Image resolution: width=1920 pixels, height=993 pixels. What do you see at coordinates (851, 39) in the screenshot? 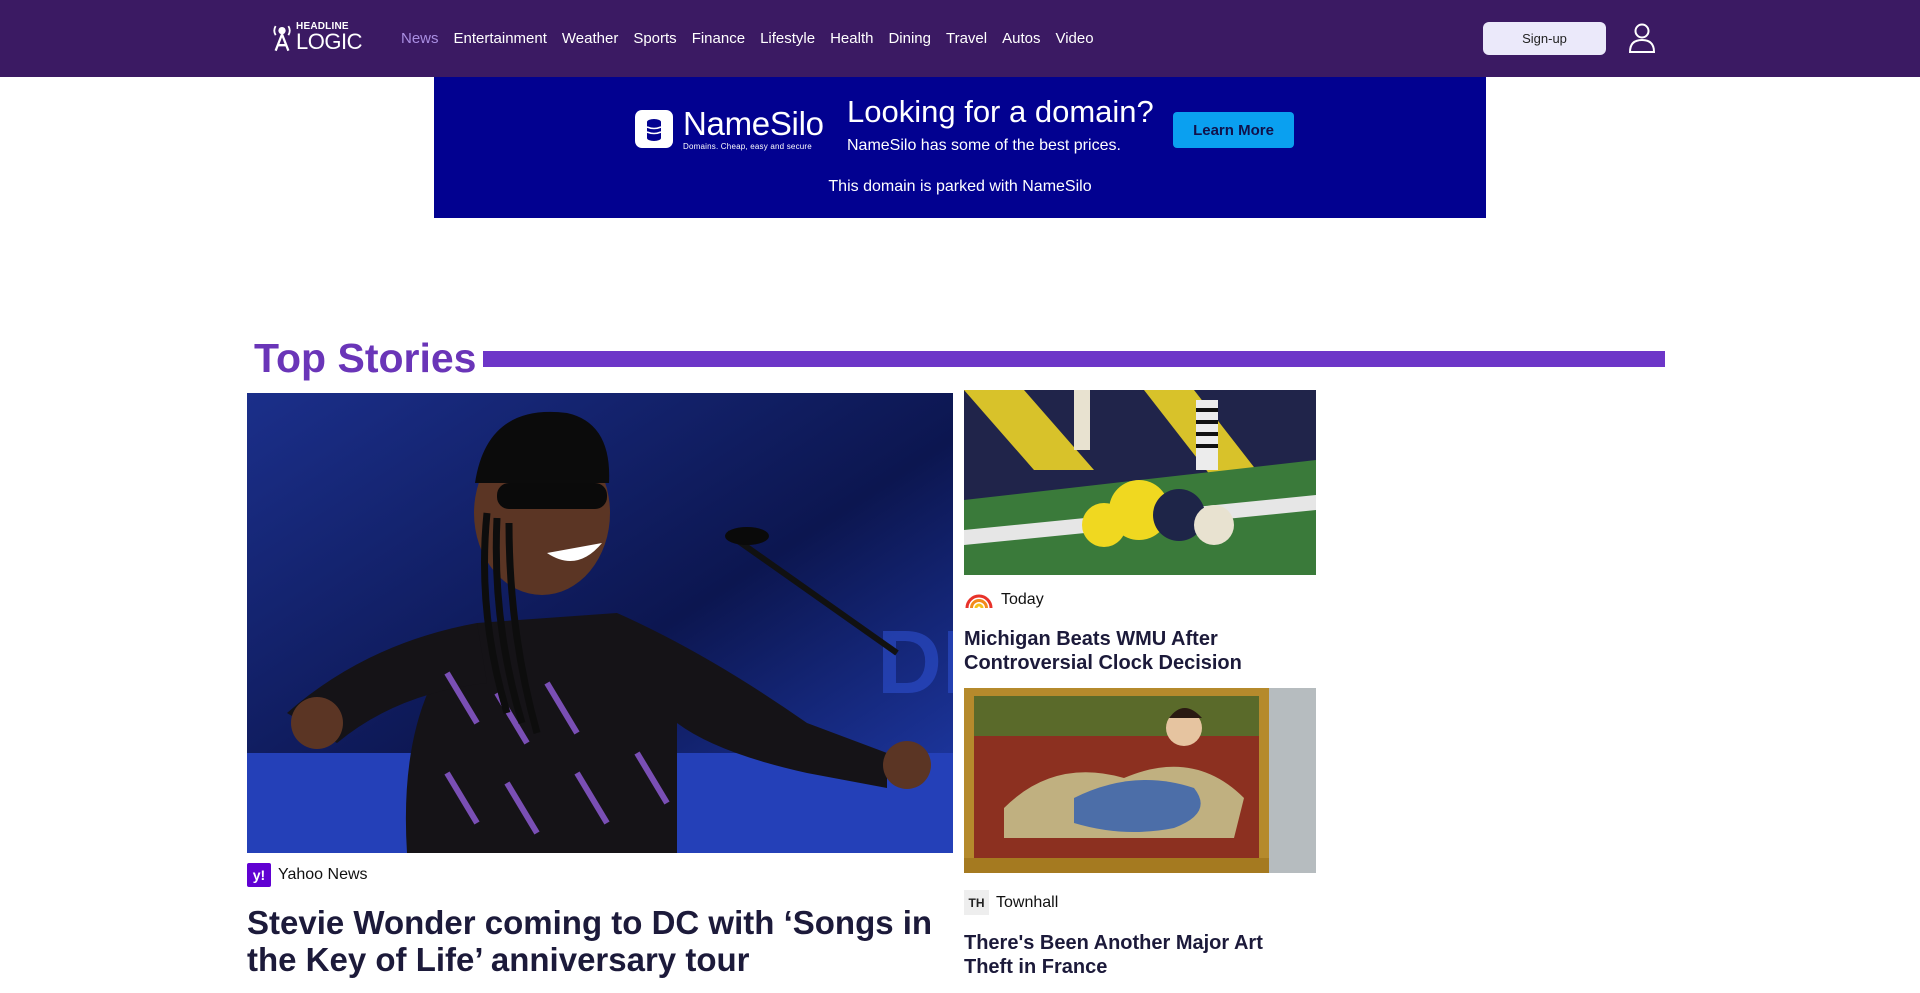
I see `nav-item-health: Health` at bounding box center [851, 39].